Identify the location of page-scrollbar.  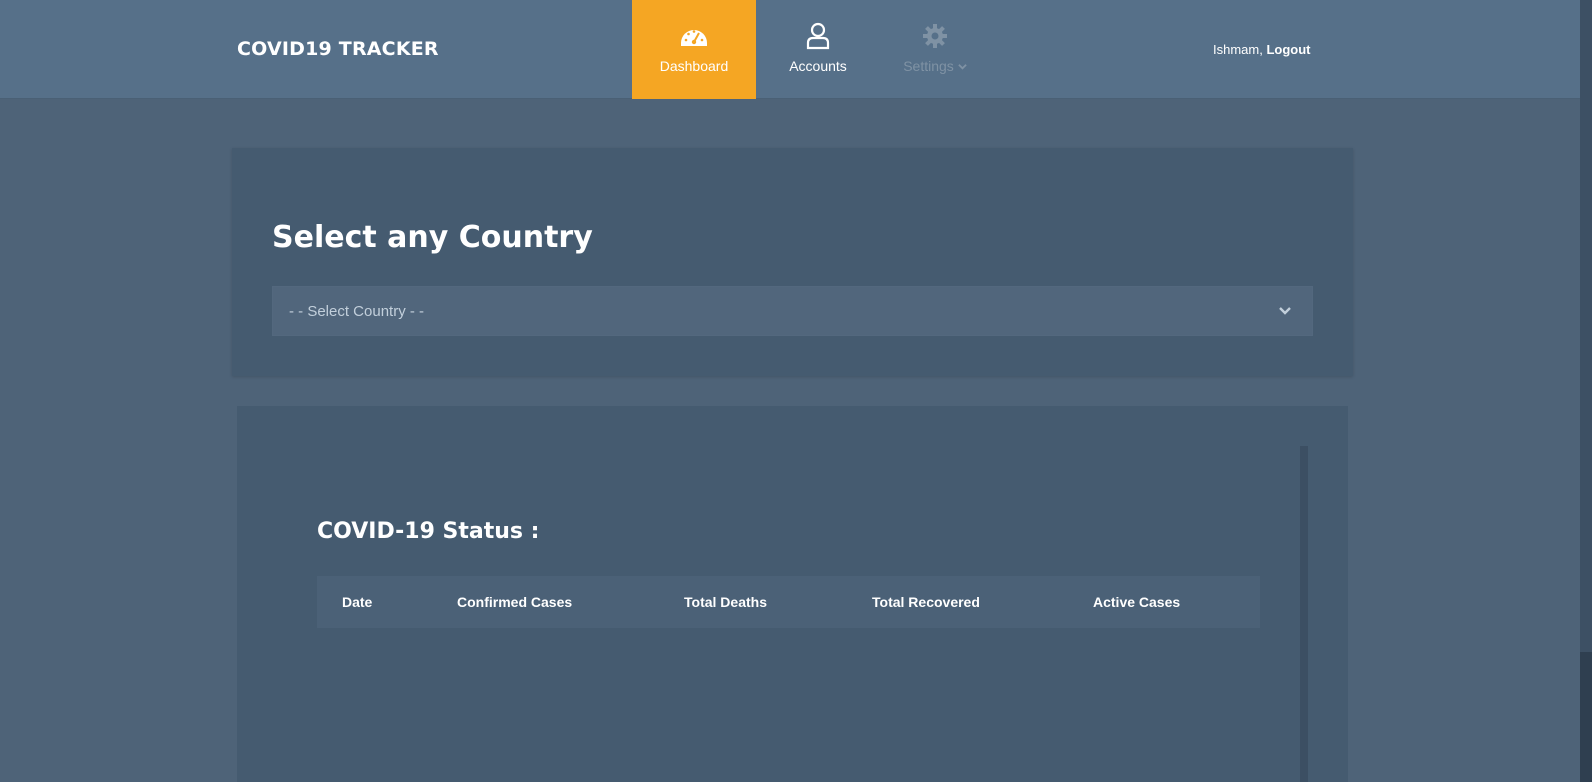
(1586, 391).